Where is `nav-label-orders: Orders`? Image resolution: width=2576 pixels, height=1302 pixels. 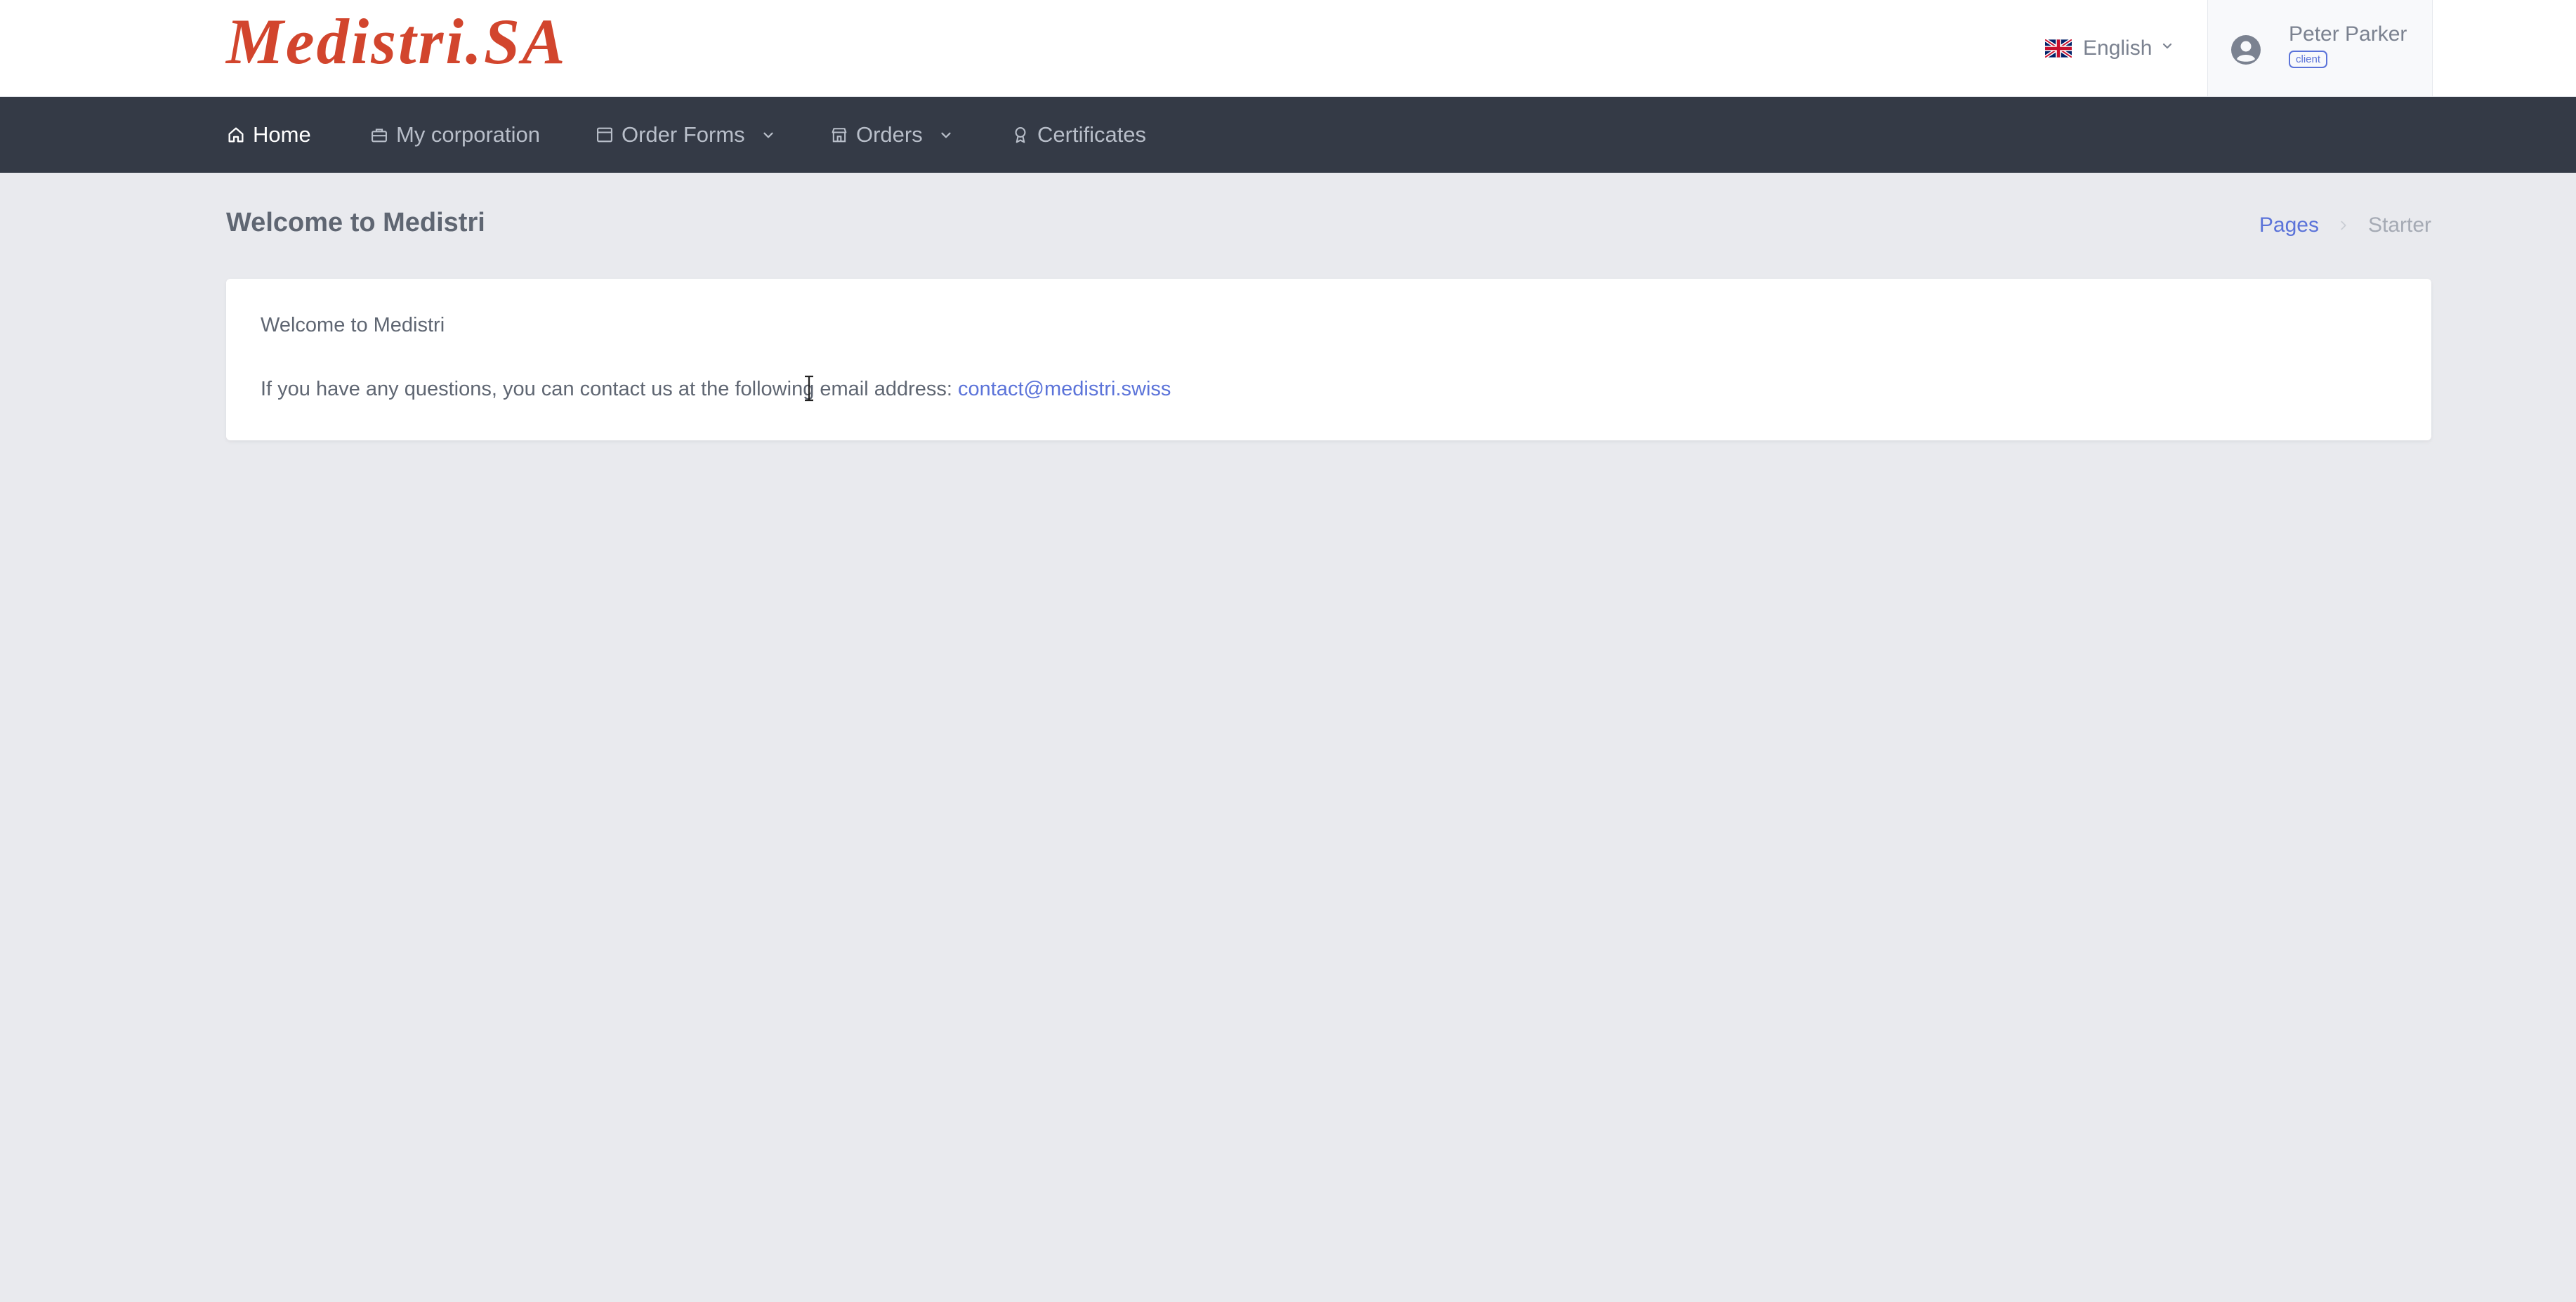 nav-label-orders: Orders is located at coordinates (890, 134).